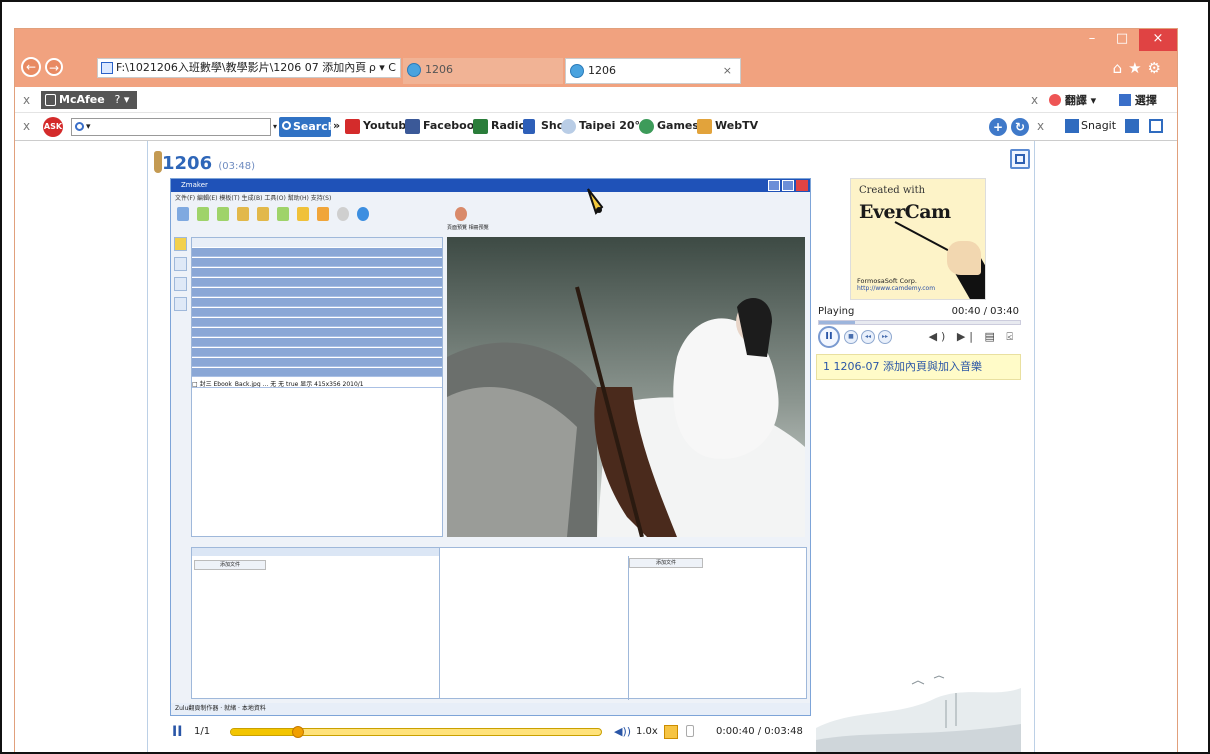  What do you see at coordinates (230, 565) in the screenshot?
I see `embedded-add-file-button: 添加文件` at bounding box center [230, 565].